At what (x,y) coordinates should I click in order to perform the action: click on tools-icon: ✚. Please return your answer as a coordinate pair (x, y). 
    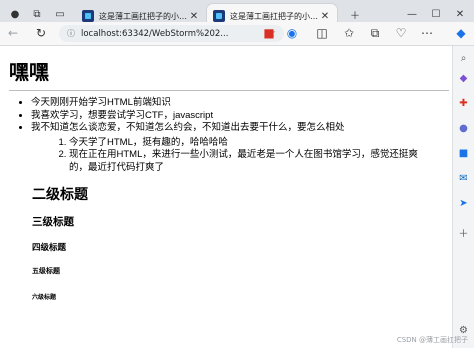
    Looking at the image, I should click on (463, 103).